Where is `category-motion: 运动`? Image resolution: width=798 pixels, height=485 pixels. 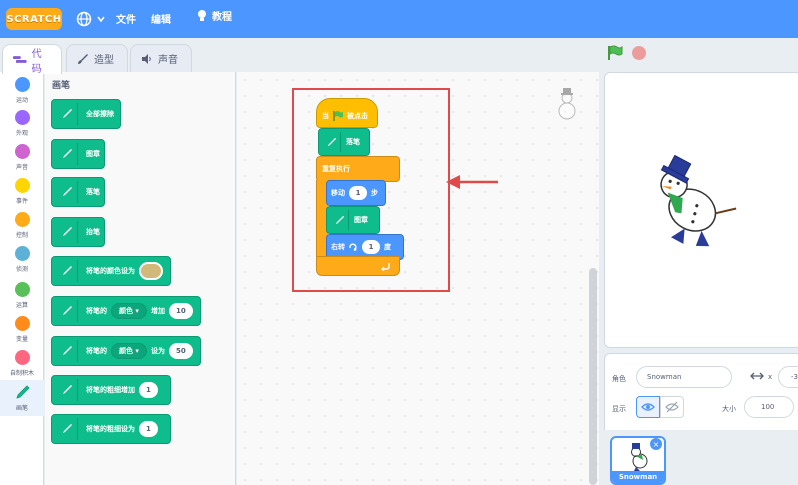 category-motion: 运动 is located at coordinates (22, 90).